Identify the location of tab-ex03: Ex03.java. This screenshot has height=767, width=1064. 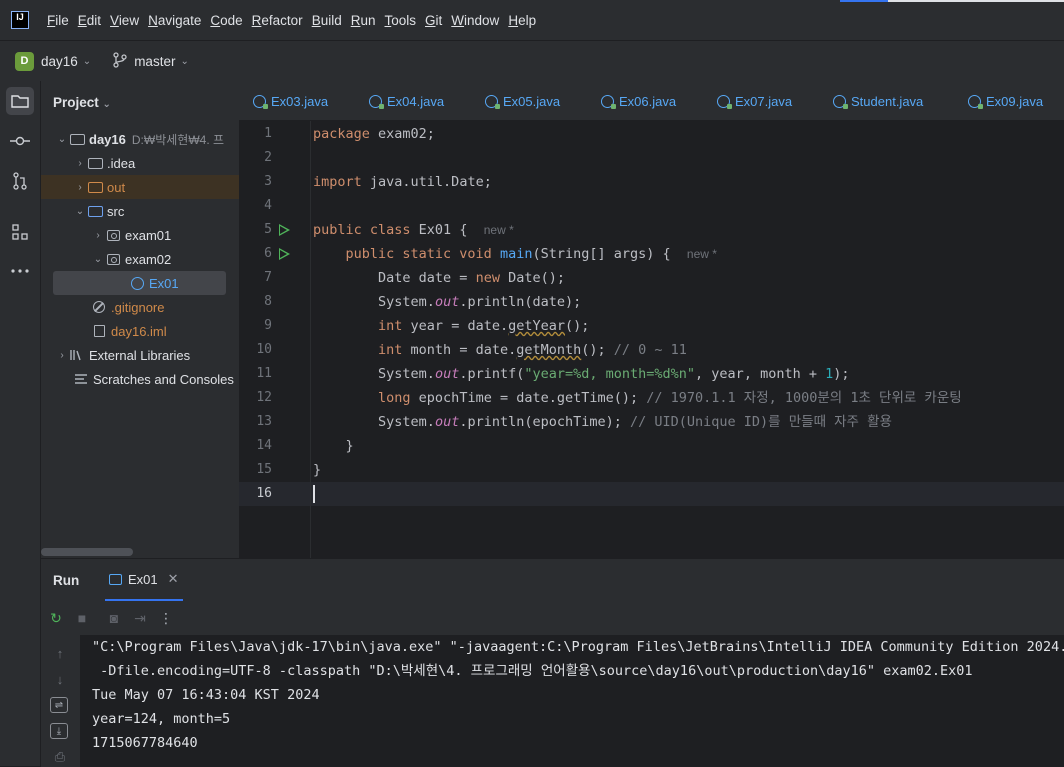
(290, 100).